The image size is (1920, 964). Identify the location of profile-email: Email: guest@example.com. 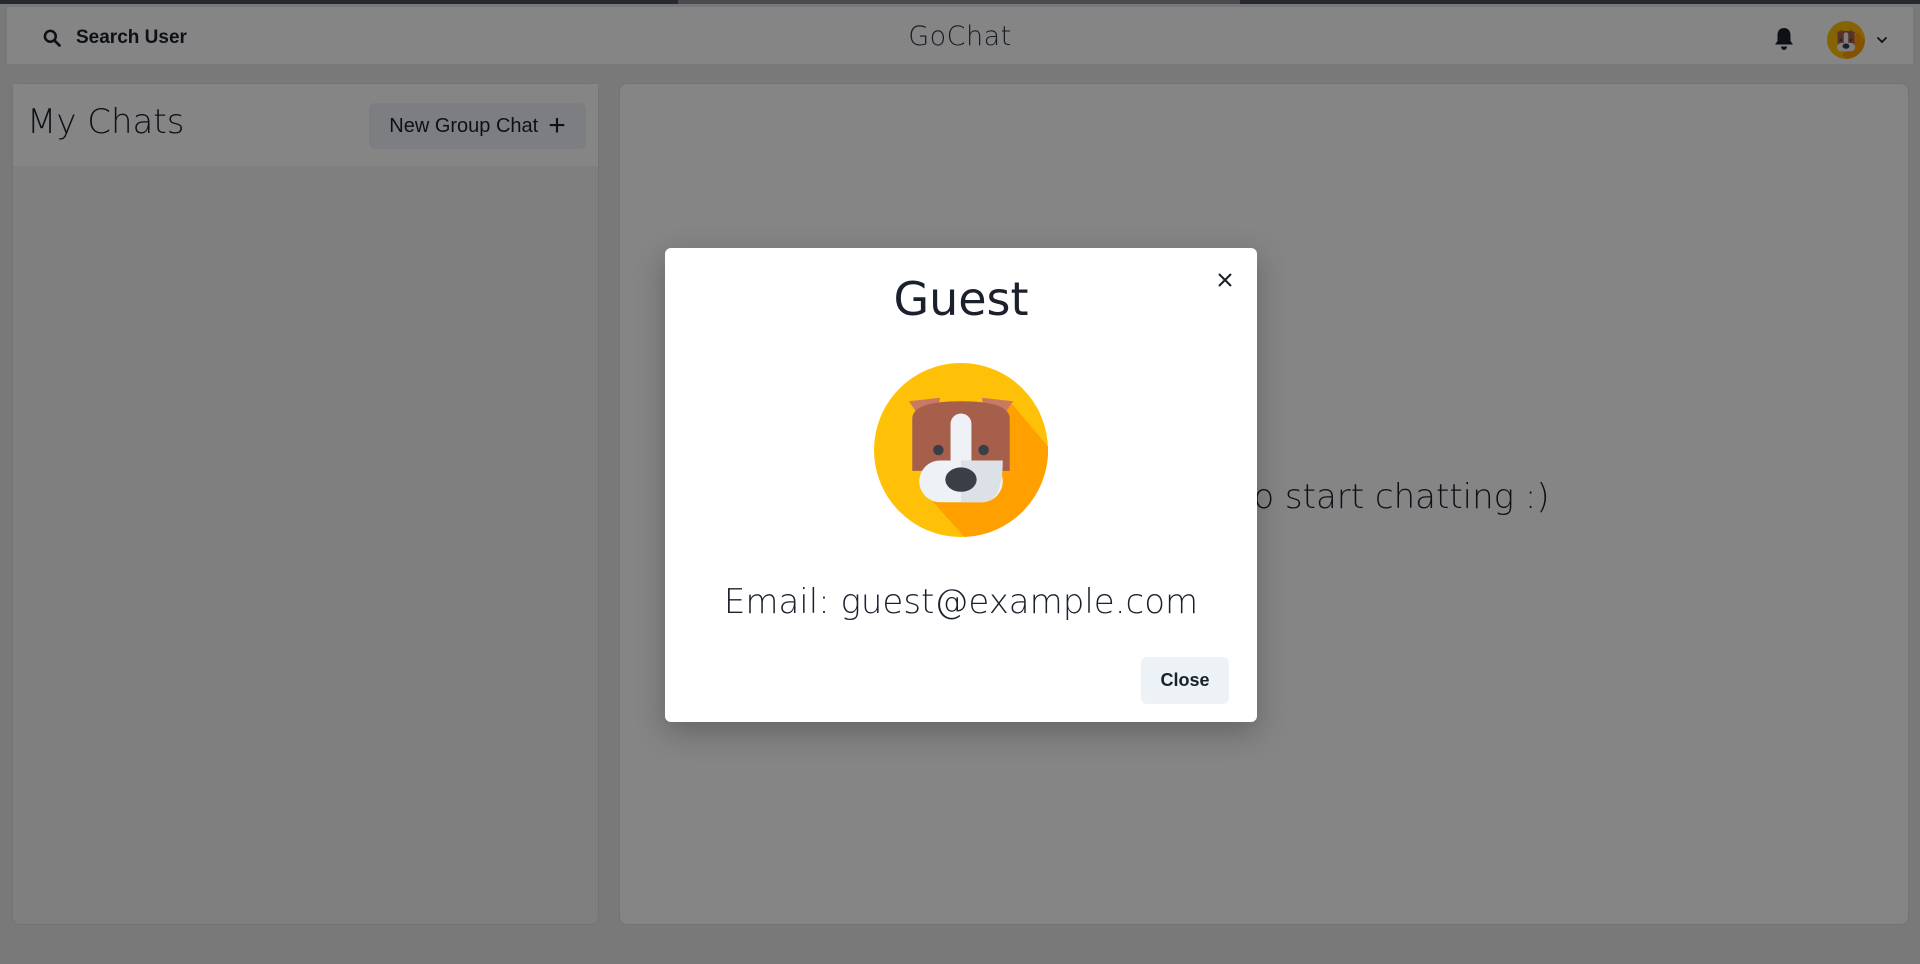
(961, 602).